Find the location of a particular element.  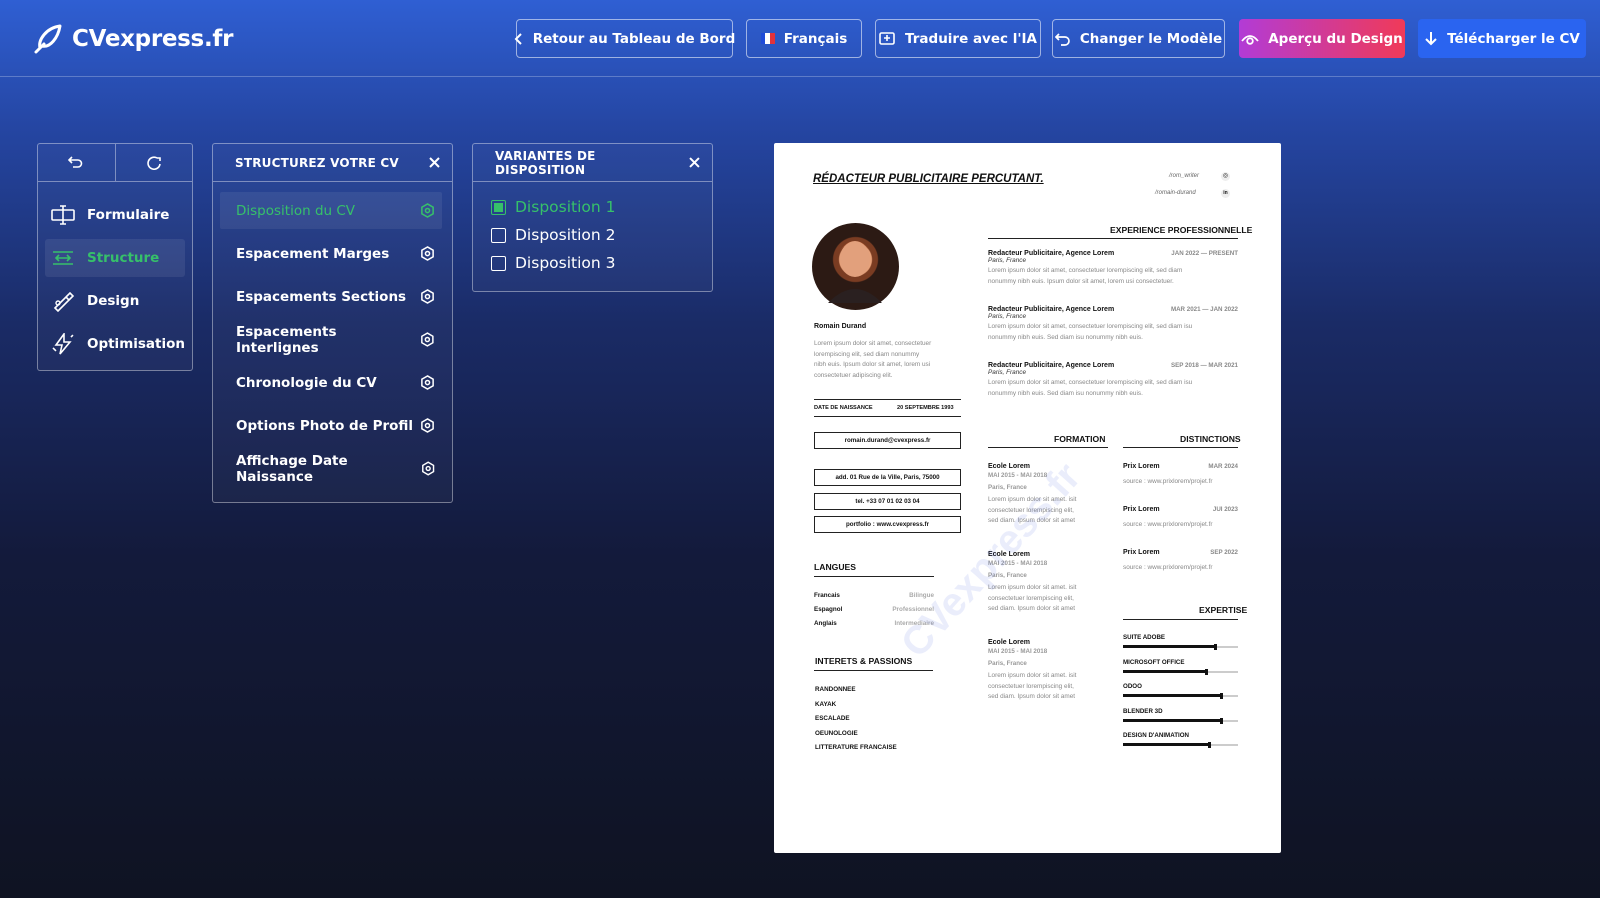

structure-panel-header: STRUCTUREZ VOTRE CV is located at coordinates (332, 163).